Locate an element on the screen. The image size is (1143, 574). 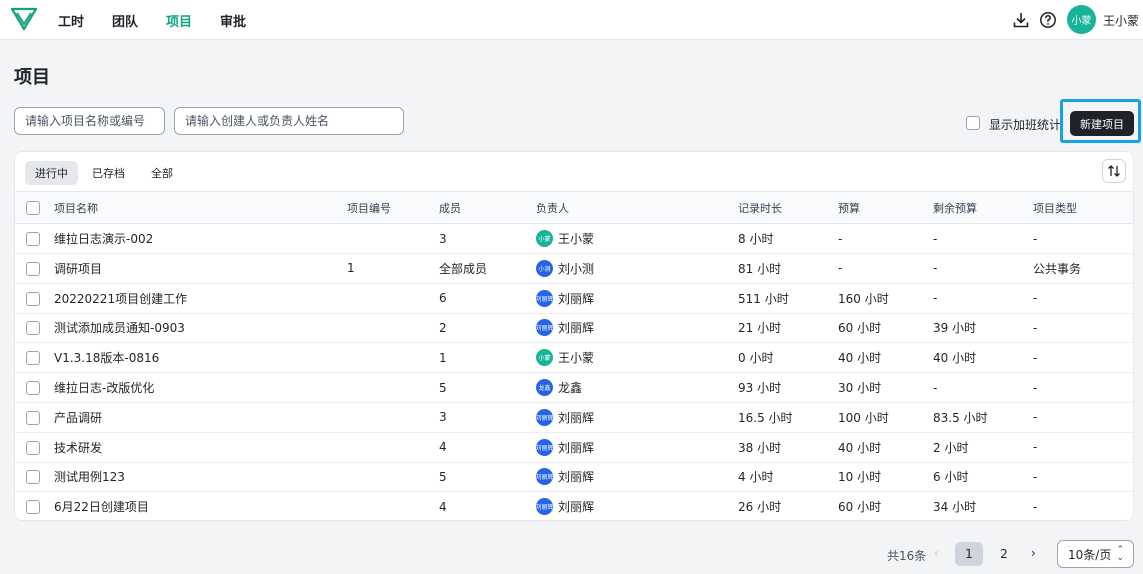
project-budget: 40 小时 is located at coordinates (860, 447).